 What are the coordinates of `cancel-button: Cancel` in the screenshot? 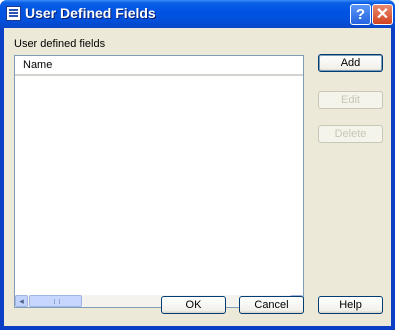 It's located at (271, 305).